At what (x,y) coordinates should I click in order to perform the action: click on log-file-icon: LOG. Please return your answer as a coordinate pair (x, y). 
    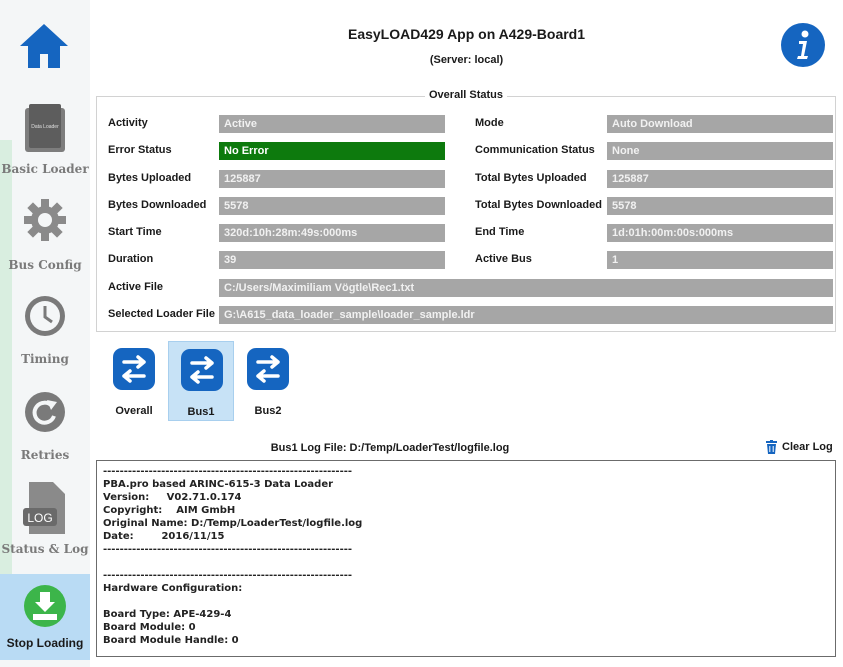
    Looking at the image, I should click on (44, 508).